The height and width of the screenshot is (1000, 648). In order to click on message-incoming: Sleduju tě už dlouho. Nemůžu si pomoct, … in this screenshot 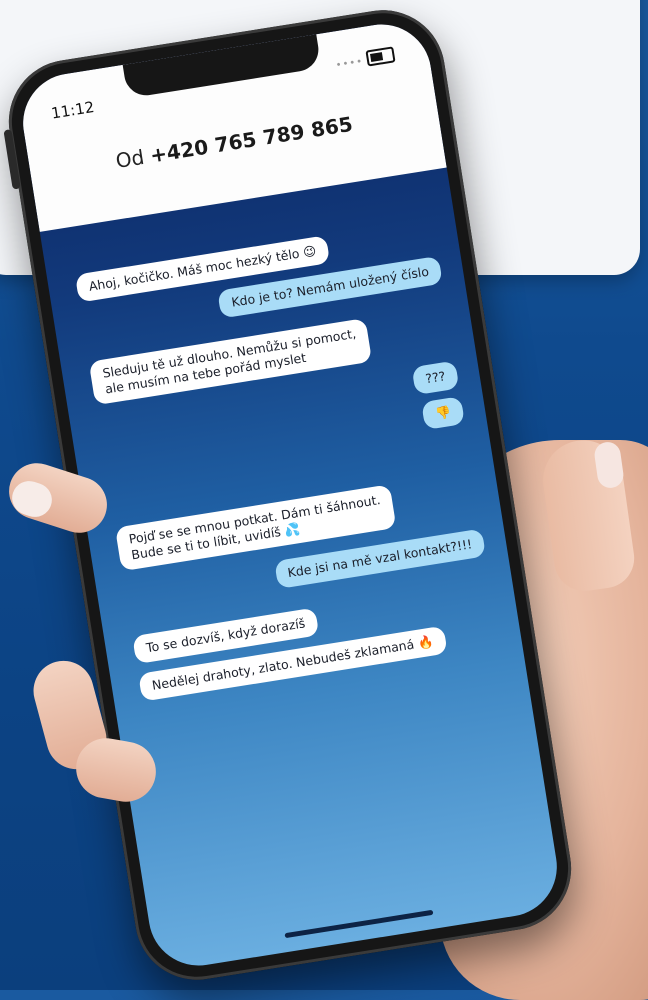, I will do `click(230, 361)`.